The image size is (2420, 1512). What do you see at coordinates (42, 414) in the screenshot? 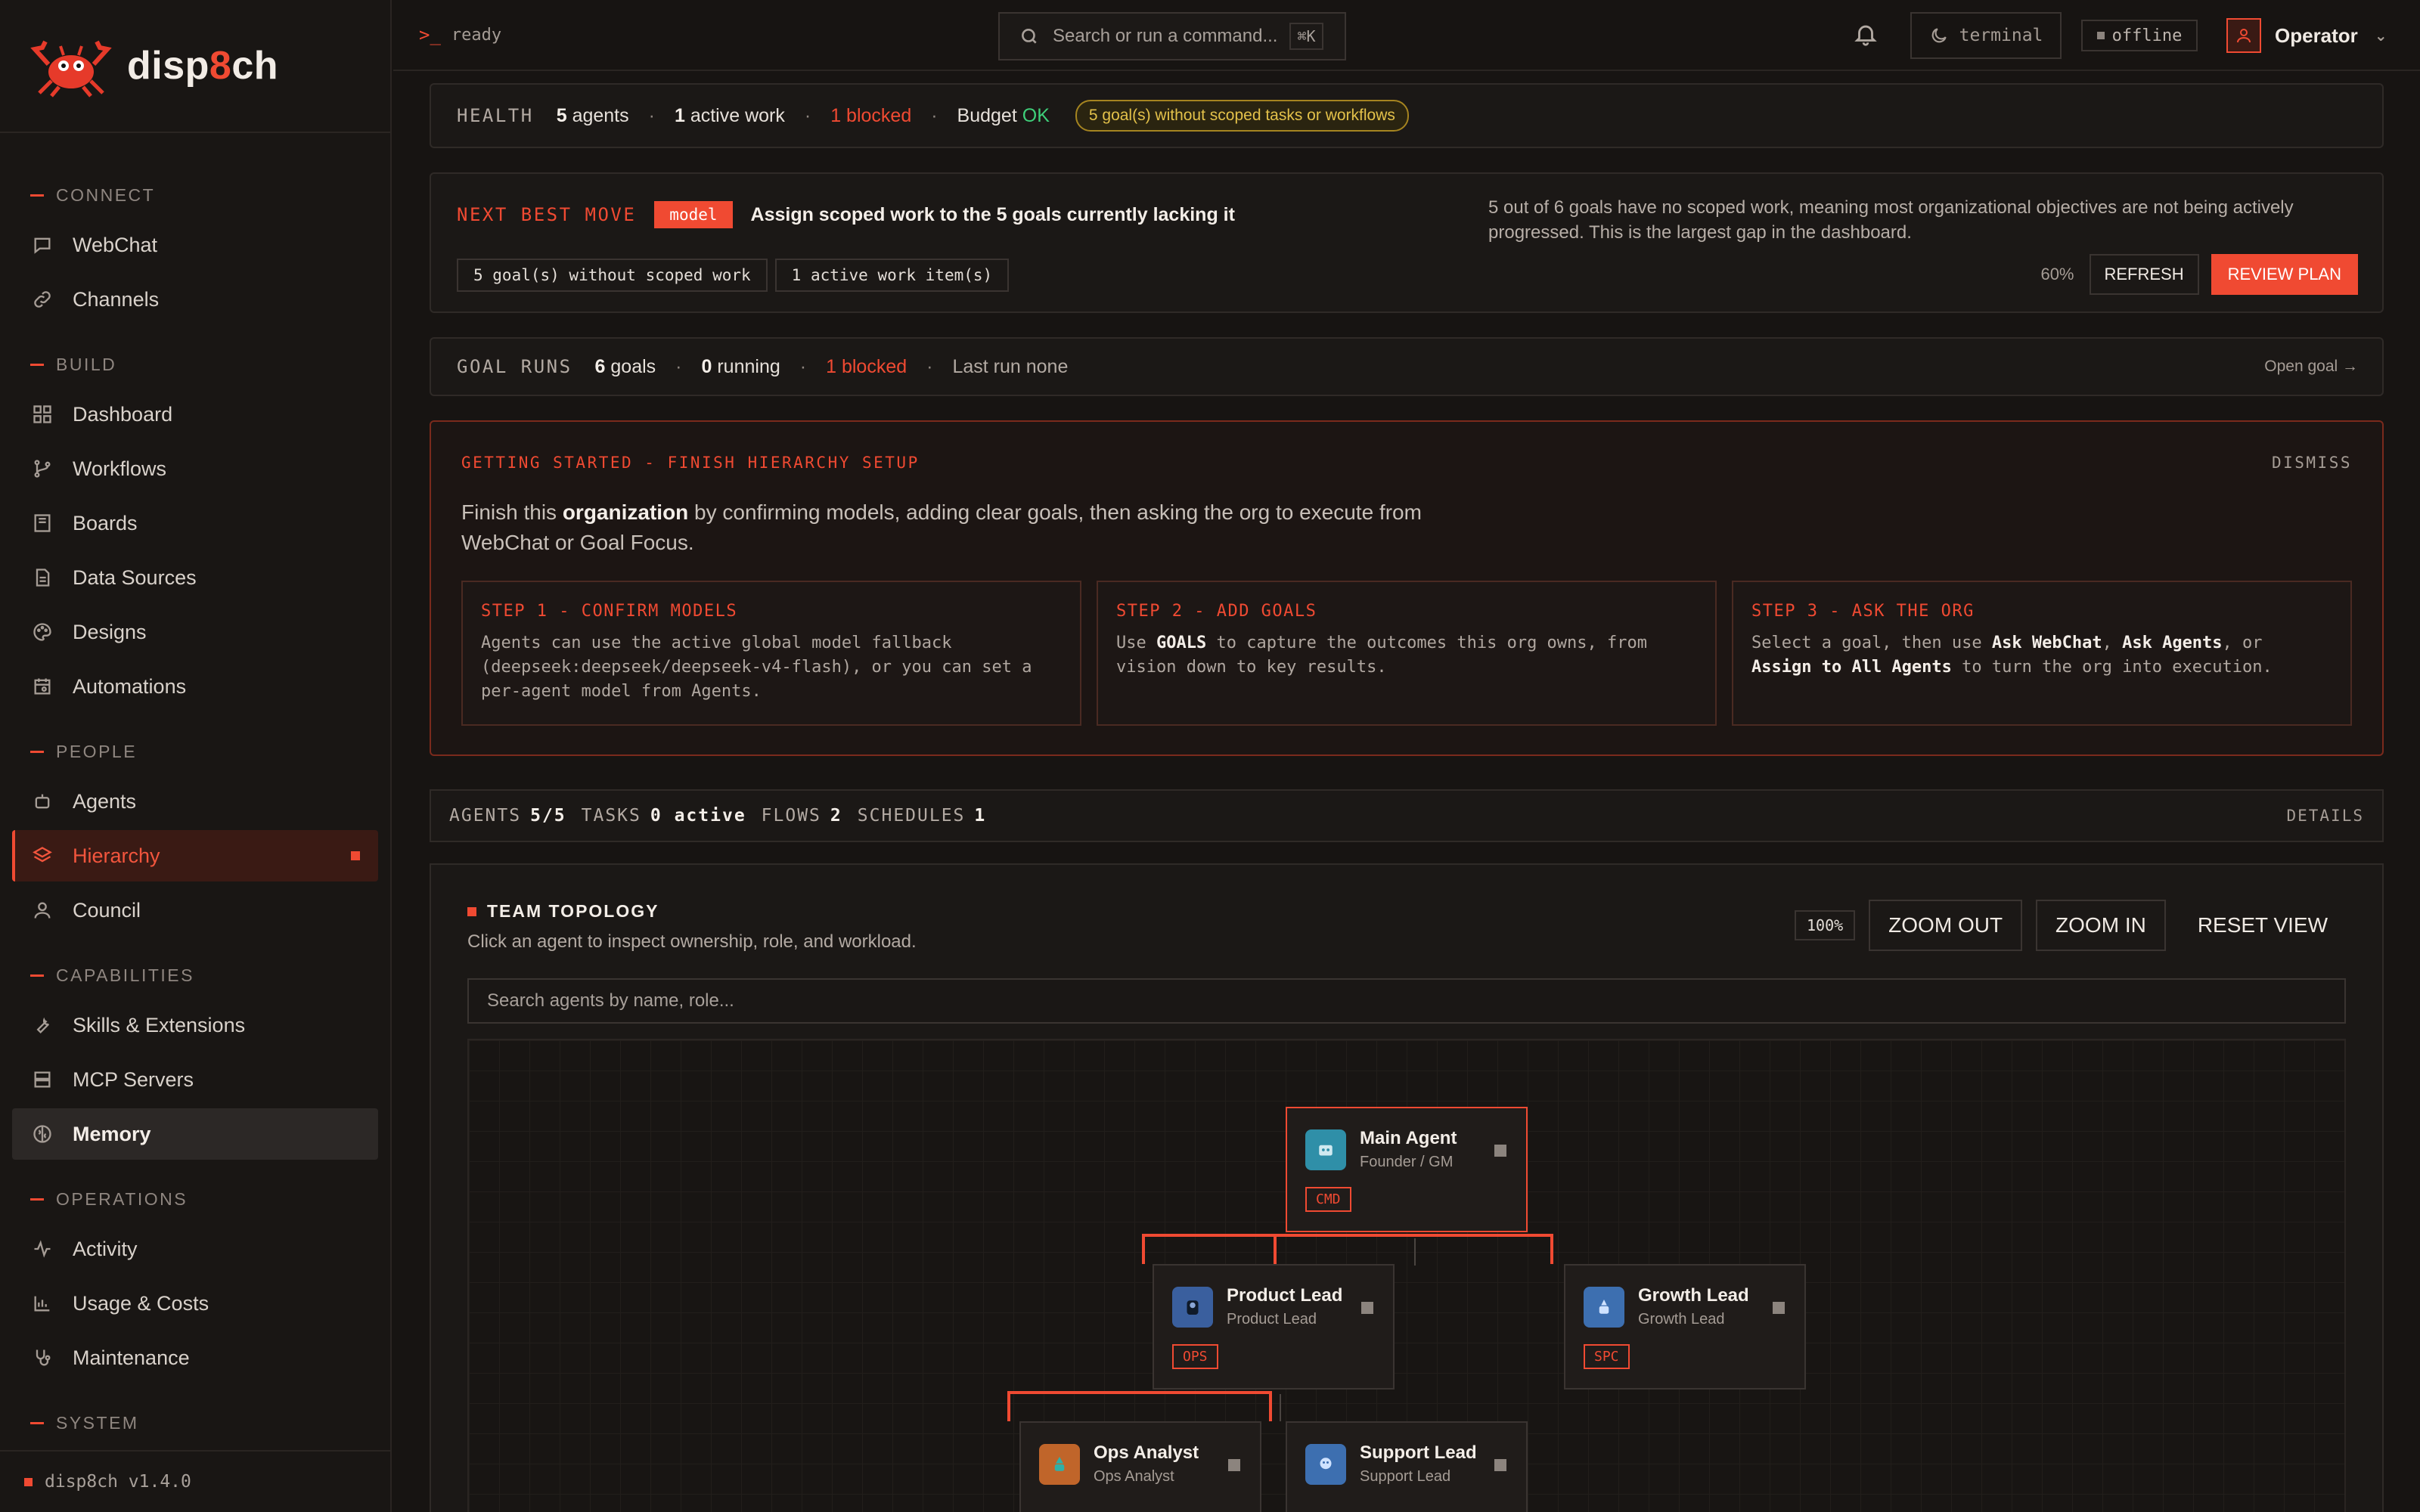
I see `dashboard-icon` at bounding box center [42, 414].